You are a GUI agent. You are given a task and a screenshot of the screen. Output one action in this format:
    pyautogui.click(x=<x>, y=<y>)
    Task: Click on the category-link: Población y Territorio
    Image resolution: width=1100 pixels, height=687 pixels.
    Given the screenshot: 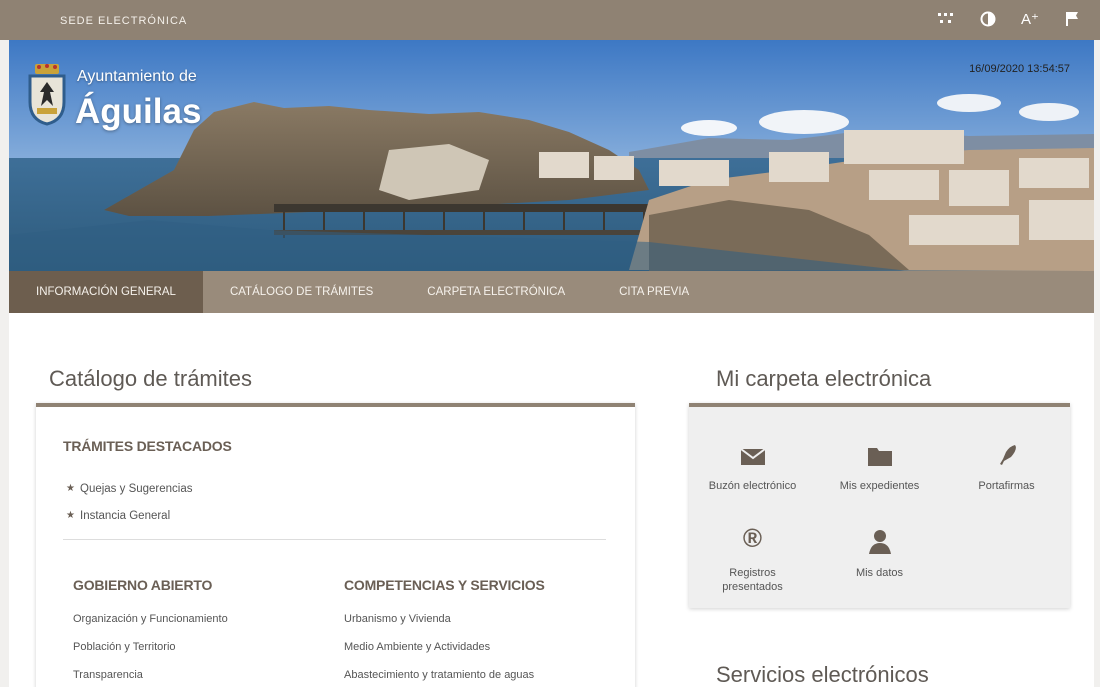 What is the action you would take?
    pyautogui.click(x=150, y=655)
    